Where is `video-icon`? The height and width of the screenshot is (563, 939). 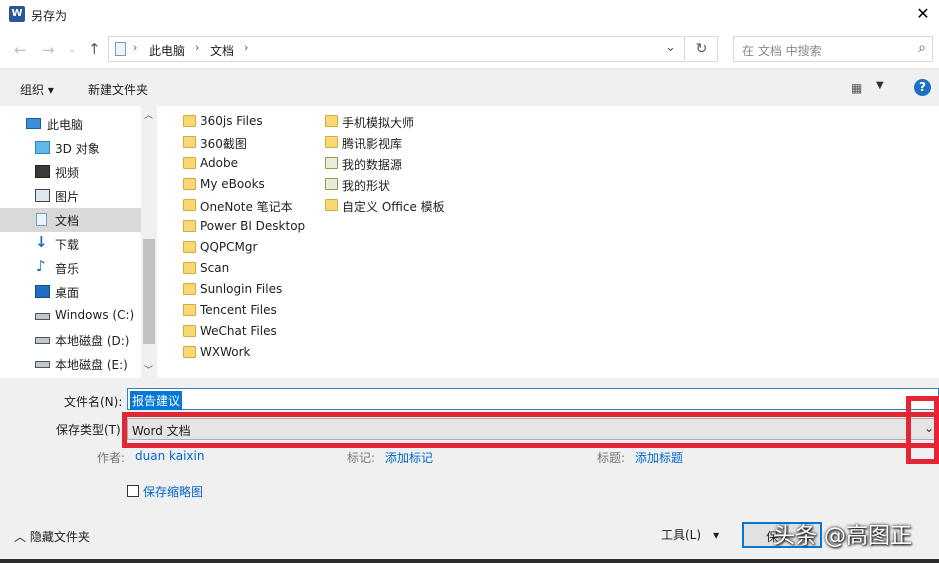 video-icon is located at coordinates (42, 171).